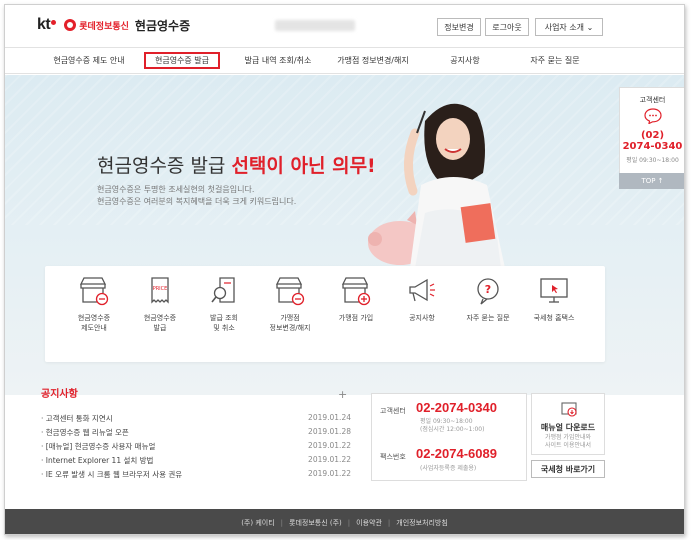  I want to click on header: kt 롯데정보통신 현금영수증 정보변경 로그아웃 사업자 소개 ⌄, so click(344, 26).